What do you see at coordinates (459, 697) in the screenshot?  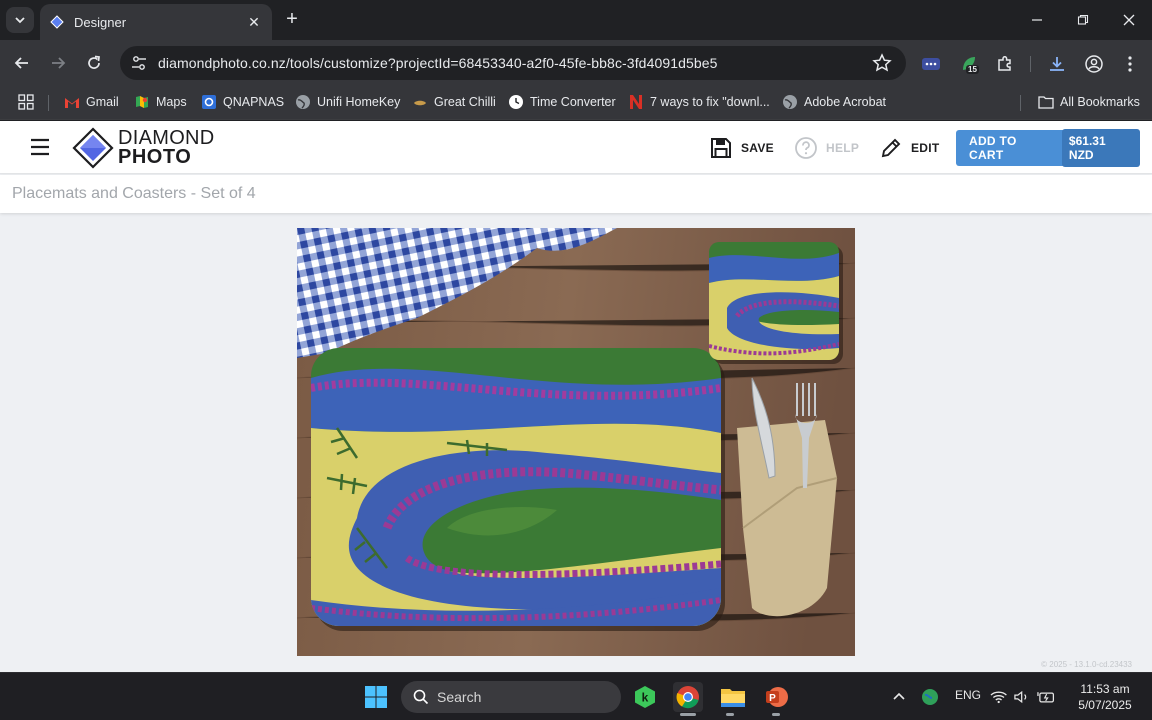 I see `taskbar-search-label: Search` at bounding box center [459, 697].